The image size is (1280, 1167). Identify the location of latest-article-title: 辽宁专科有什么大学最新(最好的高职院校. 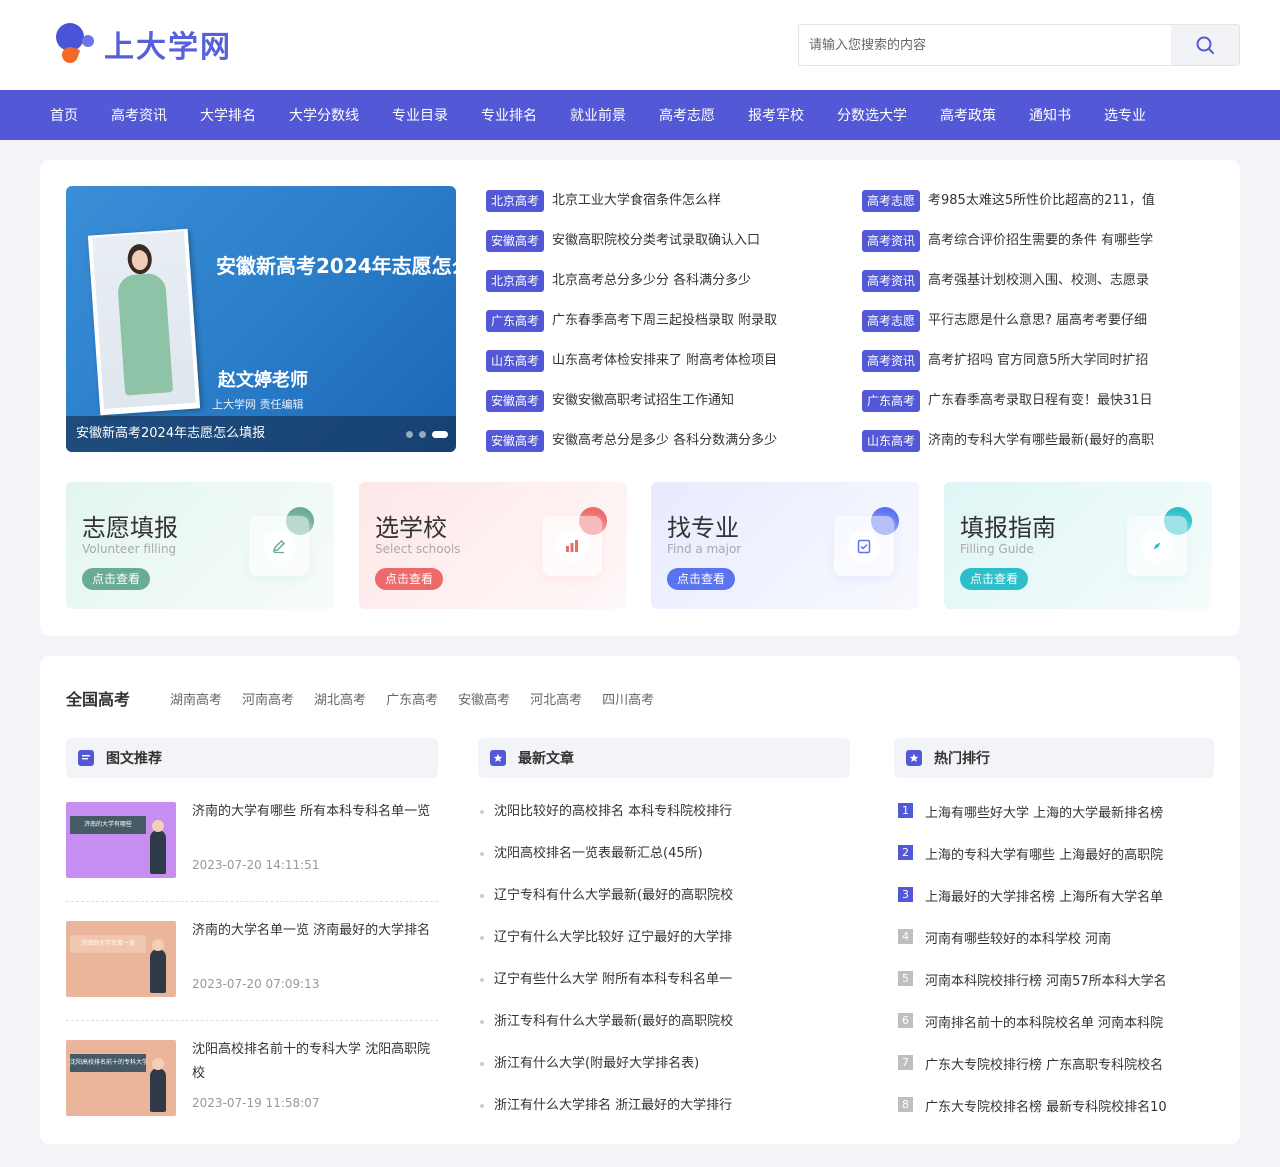
(613, 896).